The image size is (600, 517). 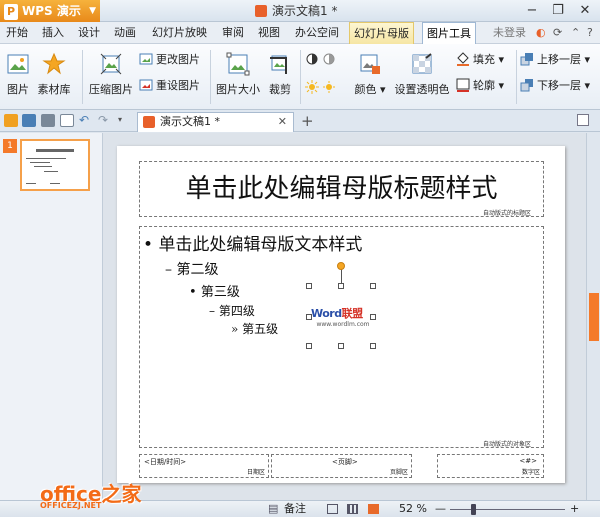 What do you see at coordinates (373, 346) in the screenshot?
I see `resize-handle-se` at bounding box center [373, 346].